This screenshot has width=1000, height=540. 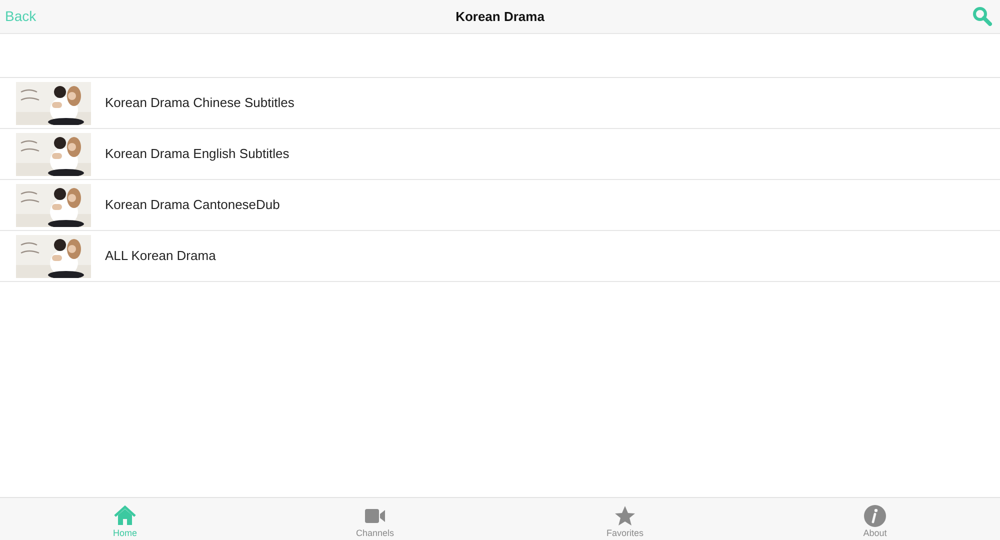 I want to click on search-icon, so click(x=982, y=16).